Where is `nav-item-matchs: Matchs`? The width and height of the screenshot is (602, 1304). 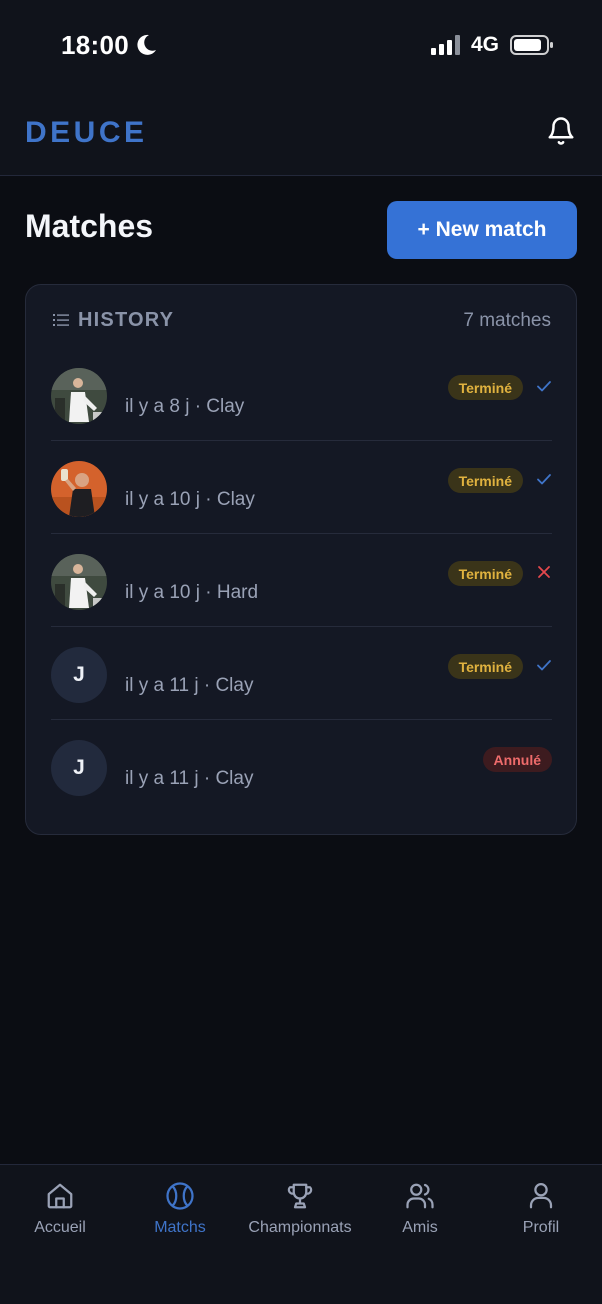
nav-item-matchs: Matchs is located at coordinates (180, 1219).